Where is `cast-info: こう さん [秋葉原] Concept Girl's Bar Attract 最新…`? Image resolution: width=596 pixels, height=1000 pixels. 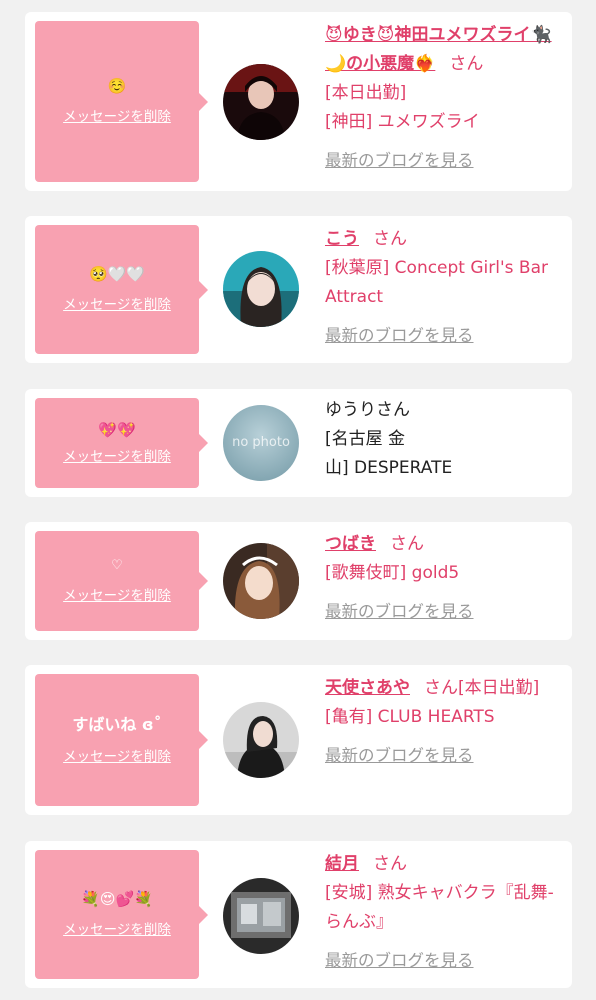
cast-info: こう さん [秋葉原] Concept Girl's Bar Attract 最新… is located at coordinates (445, 287).